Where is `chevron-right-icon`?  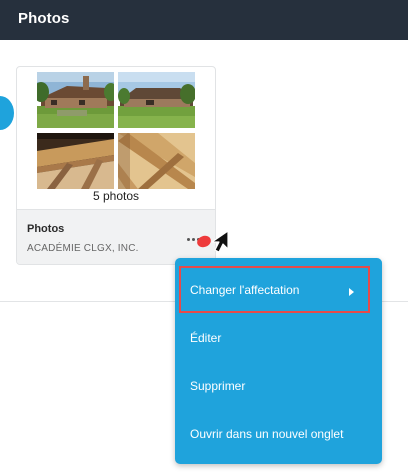 chevron-right-icon is located at coordinates (351, 292).